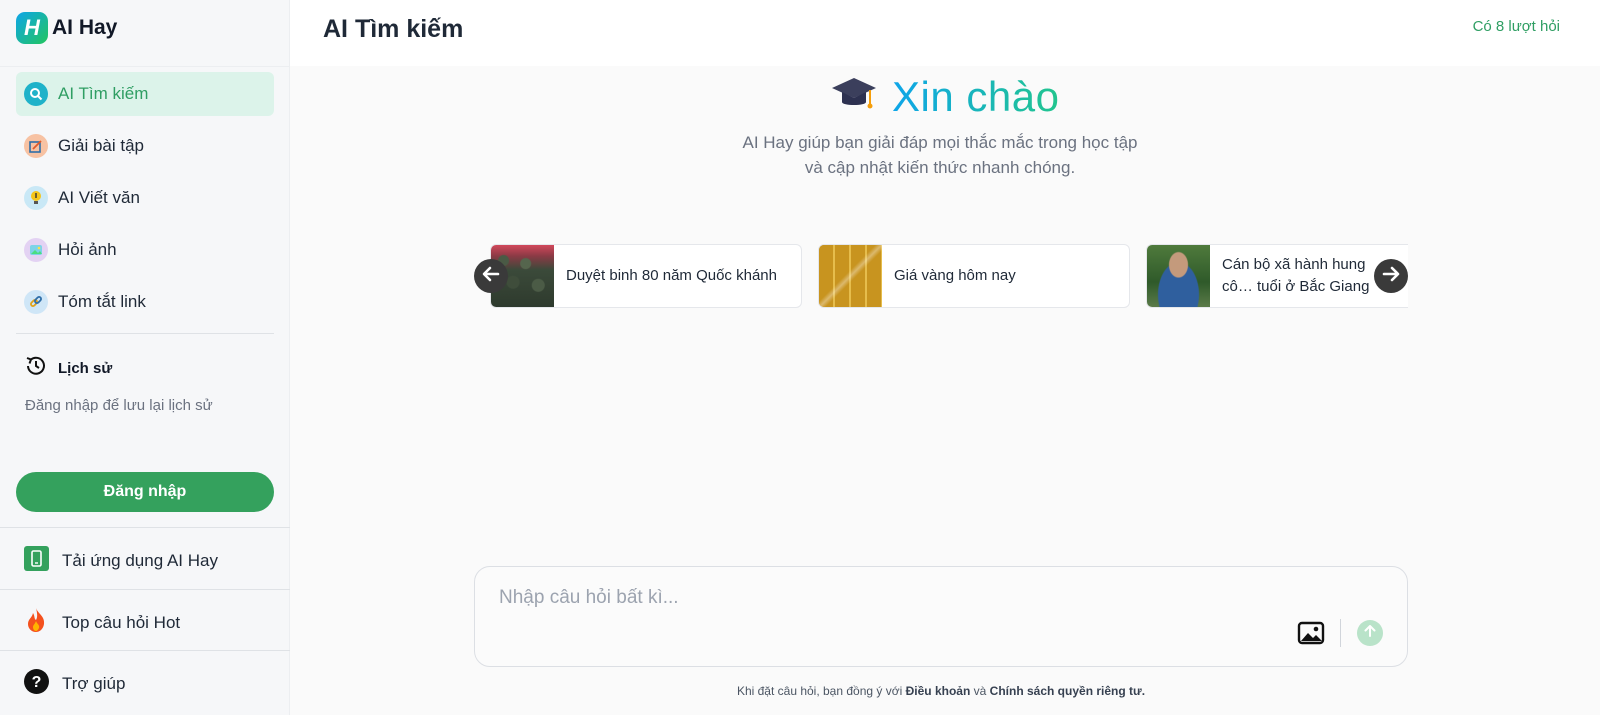 Image resolution: width=1600 pixels, height=715 pixels. I want to click on carousel-prev-button, so click(491, 276).